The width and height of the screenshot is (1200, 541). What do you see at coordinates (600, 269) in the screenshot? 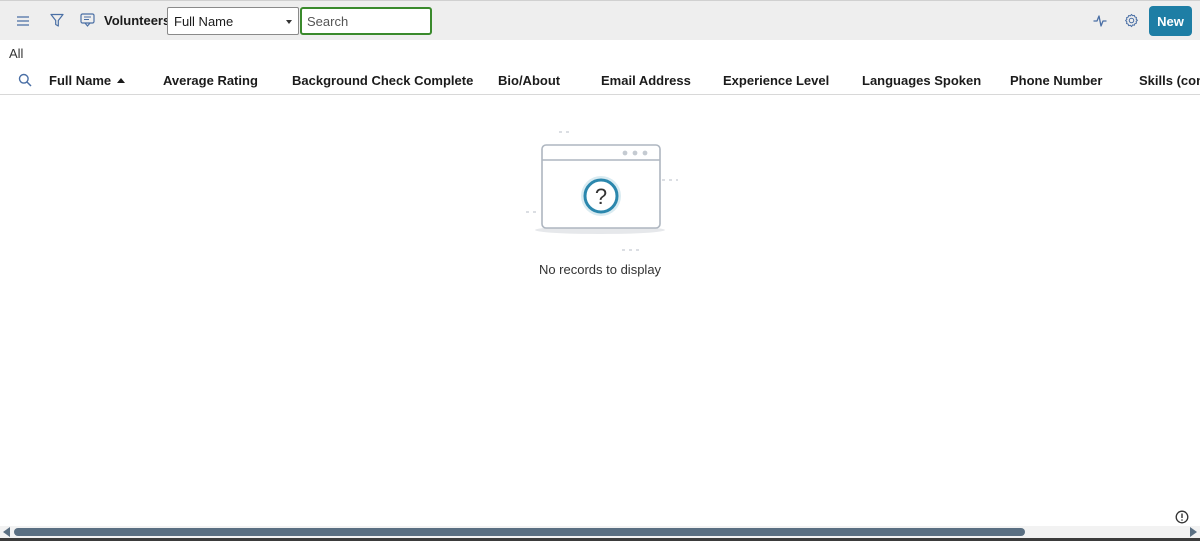
I see `empty-state-message: No records to display` at bounding box center [600, 269].